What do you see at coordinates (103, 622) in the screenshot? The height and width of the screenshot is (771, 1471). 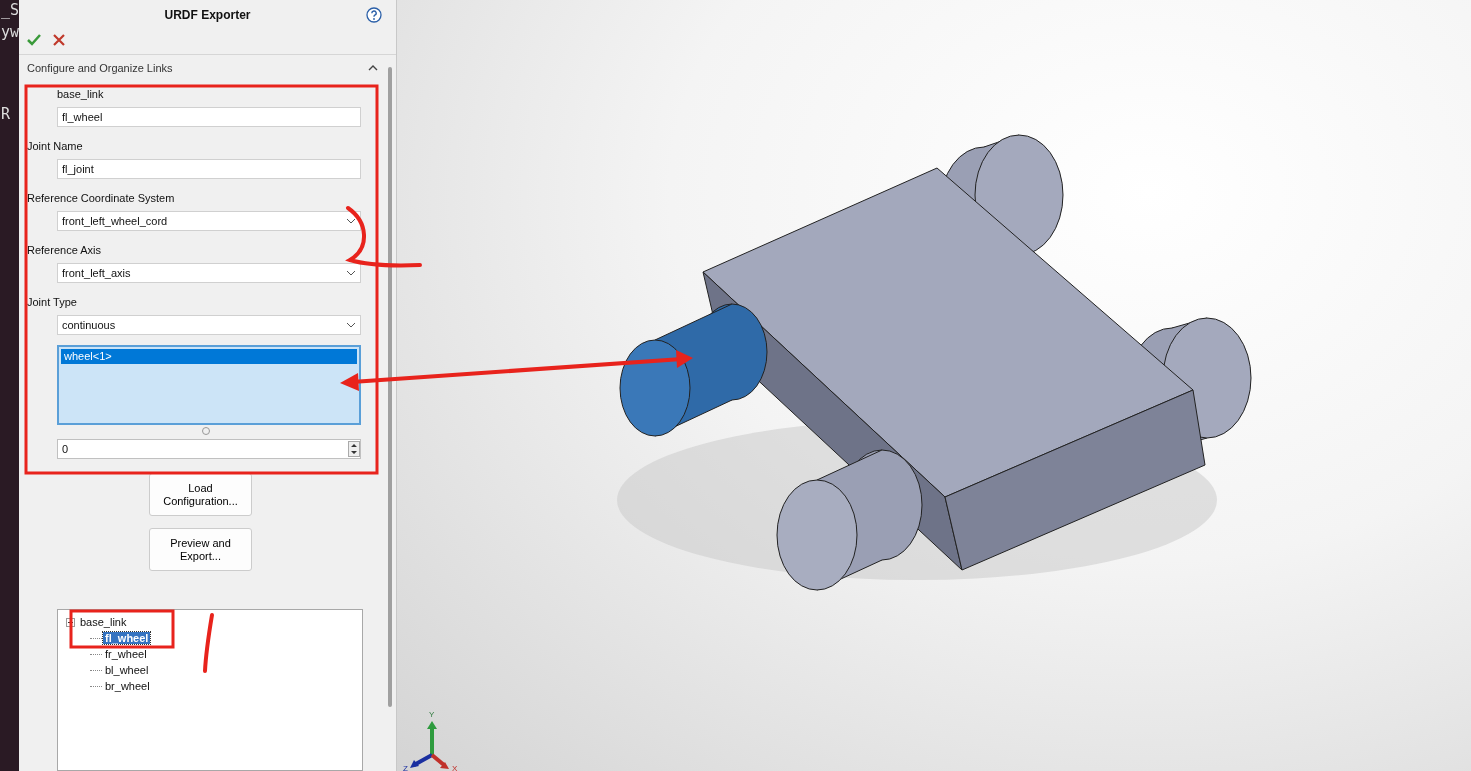 I see `tree-item: base_link` at bounding box center [103, 622].